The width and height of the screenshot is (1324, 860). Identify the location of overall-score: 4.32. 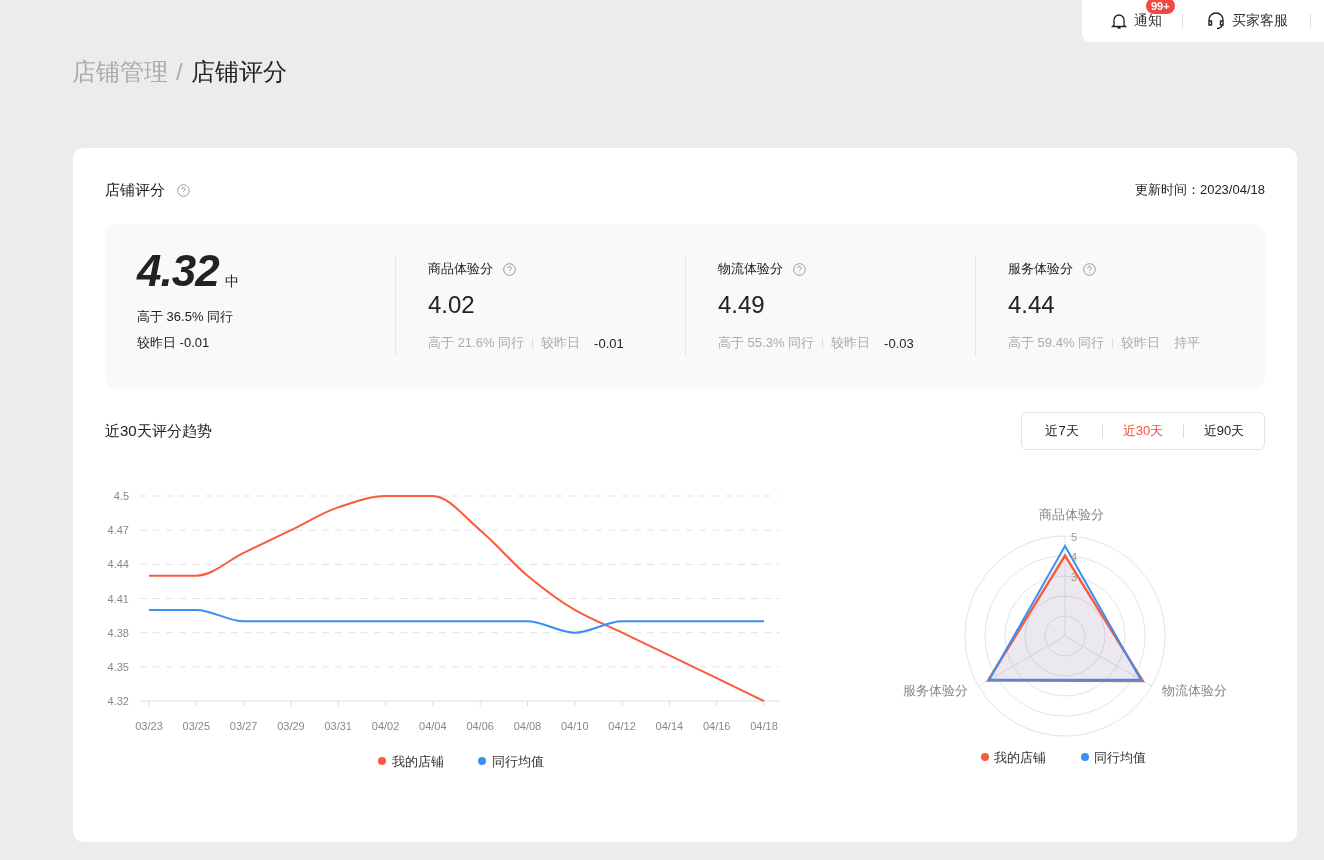
(178, 271).